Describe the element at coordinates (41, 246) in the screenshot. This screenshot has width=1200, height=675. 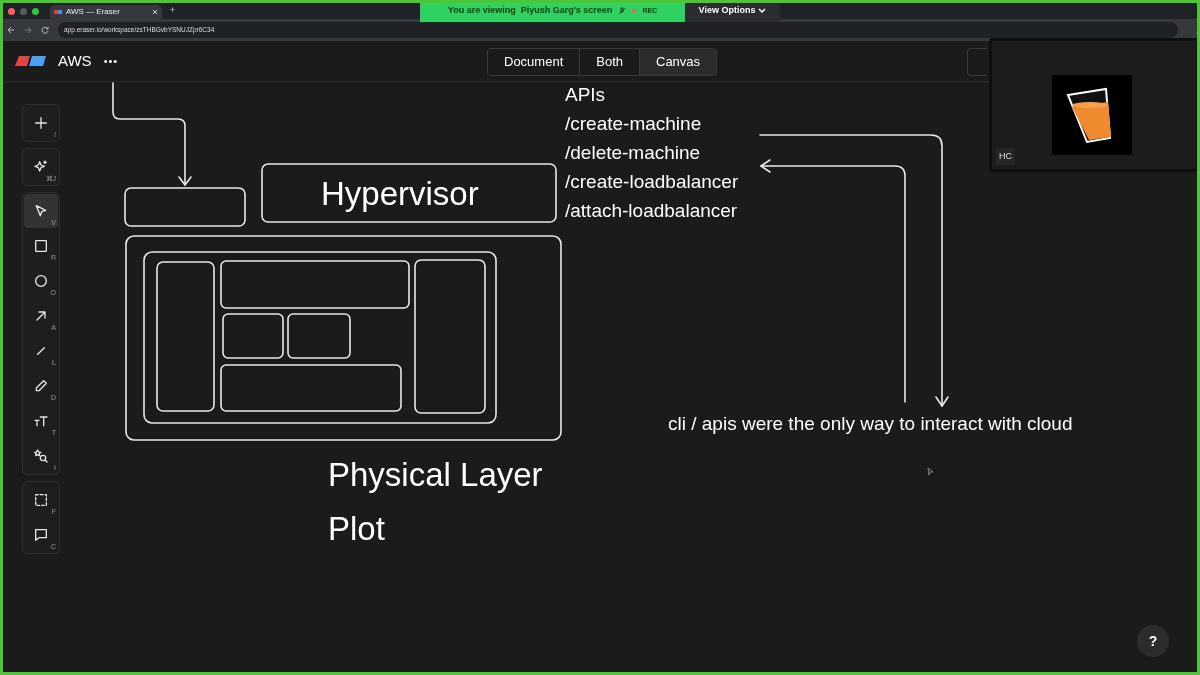
I see `square-icon` at that location.